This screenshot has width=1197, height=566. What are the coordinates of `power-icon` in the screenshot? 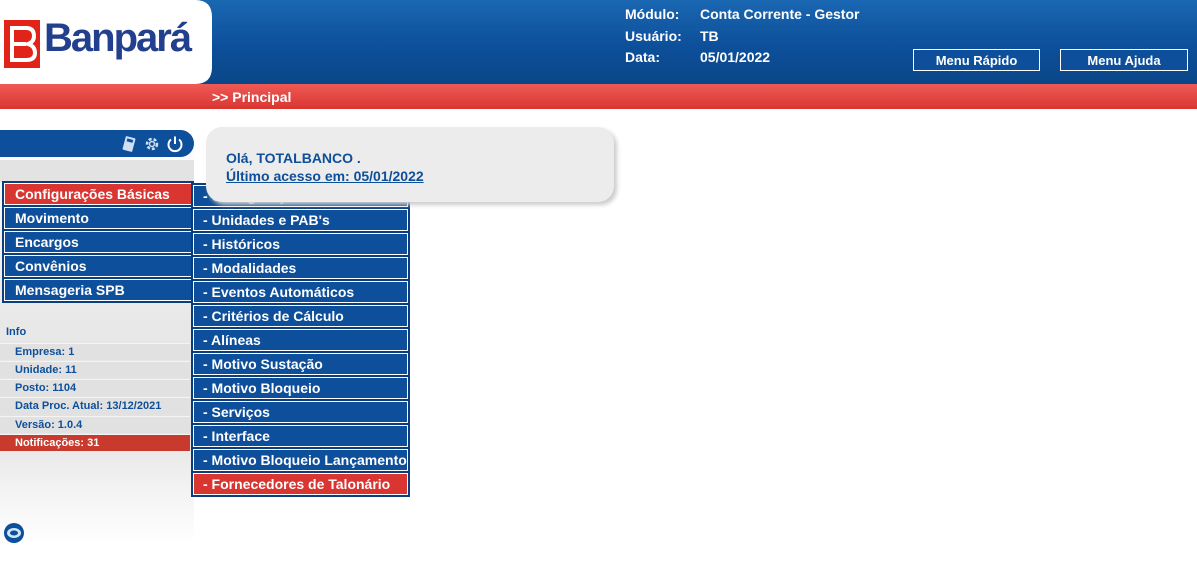 It's located at (175, 144).